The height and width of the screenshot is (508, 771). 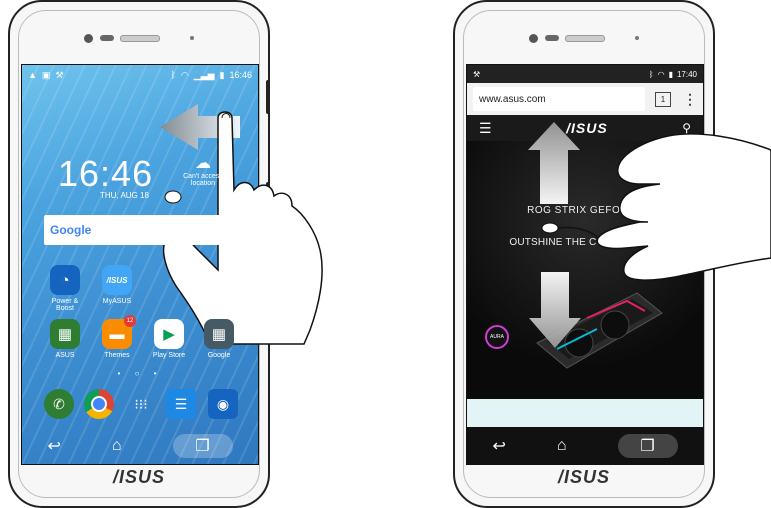 I want to click on app-google-folder: ▦ Google, so click(x=219, y=339).